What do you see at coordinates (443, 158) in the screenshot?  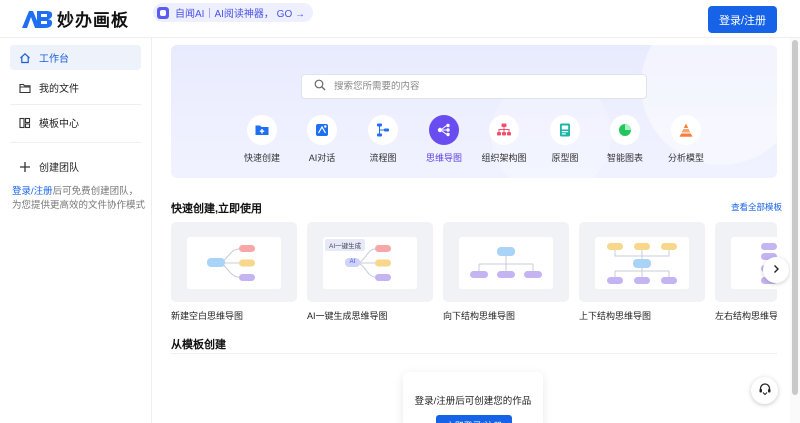 I see `tool-label: 思维导图` at bounding box center [443, 158].